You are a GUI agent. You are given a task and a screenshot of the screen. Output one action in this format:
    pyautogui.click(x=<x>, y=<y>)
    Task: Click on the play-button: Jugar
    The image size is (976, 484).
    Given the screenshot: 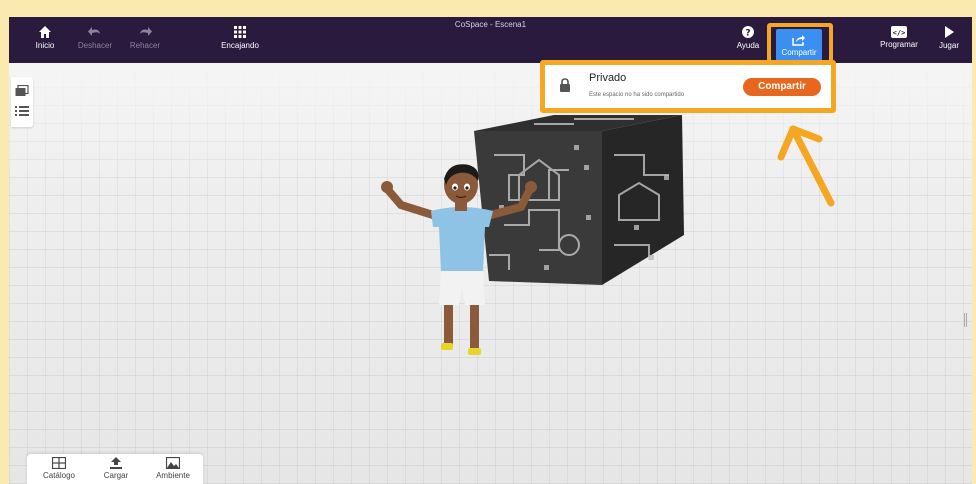 What is the action you would take?
    pyautogui.click(x=945, y=41)
    